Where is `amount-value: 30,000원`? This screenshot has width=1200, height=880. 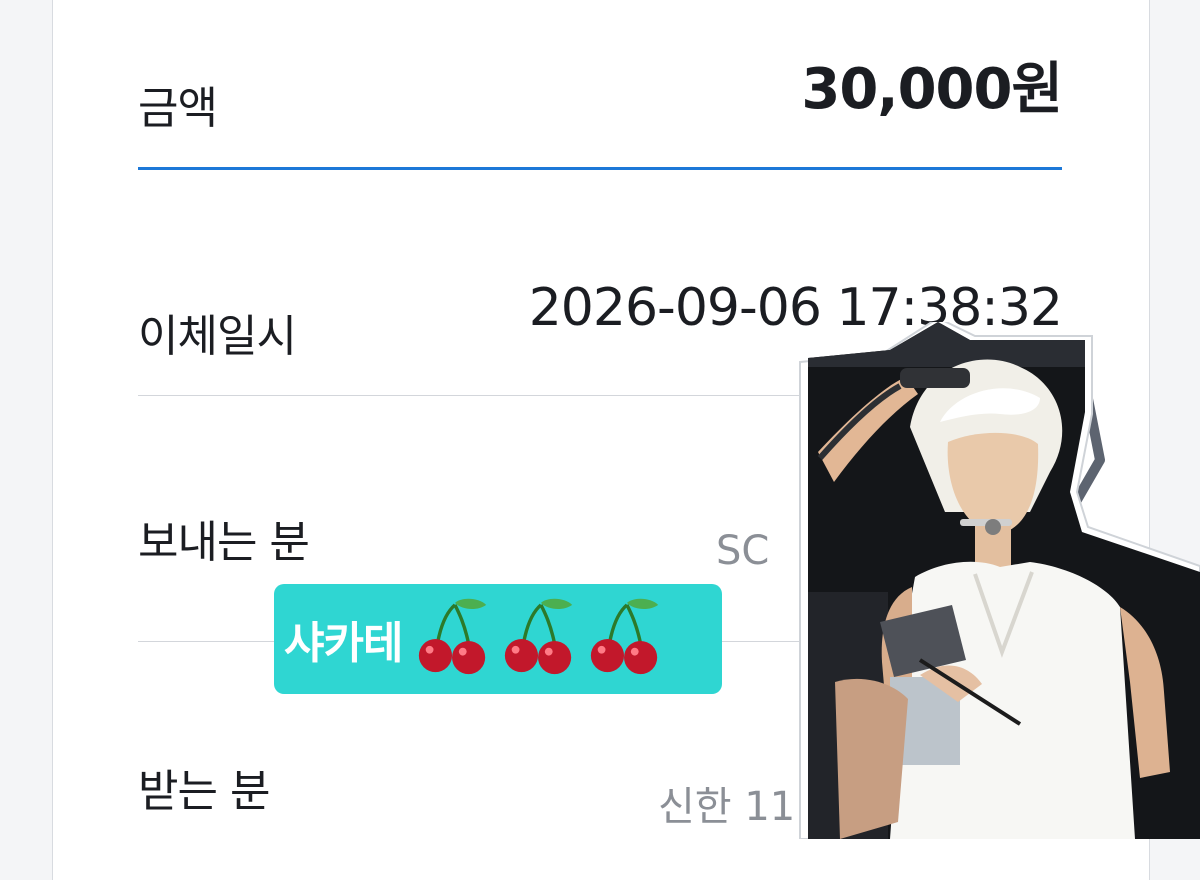 amount-value: 30,000원 is located at coordinates (932, 89).